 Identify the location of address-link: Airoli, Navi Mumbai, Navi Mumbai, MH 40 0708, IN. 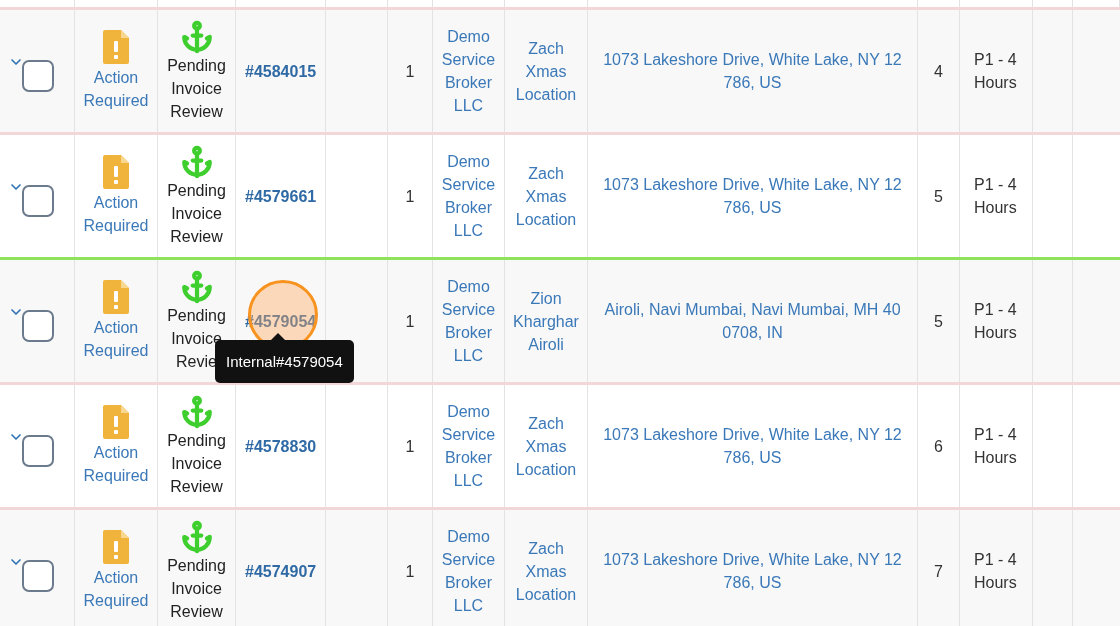
(752, 321).